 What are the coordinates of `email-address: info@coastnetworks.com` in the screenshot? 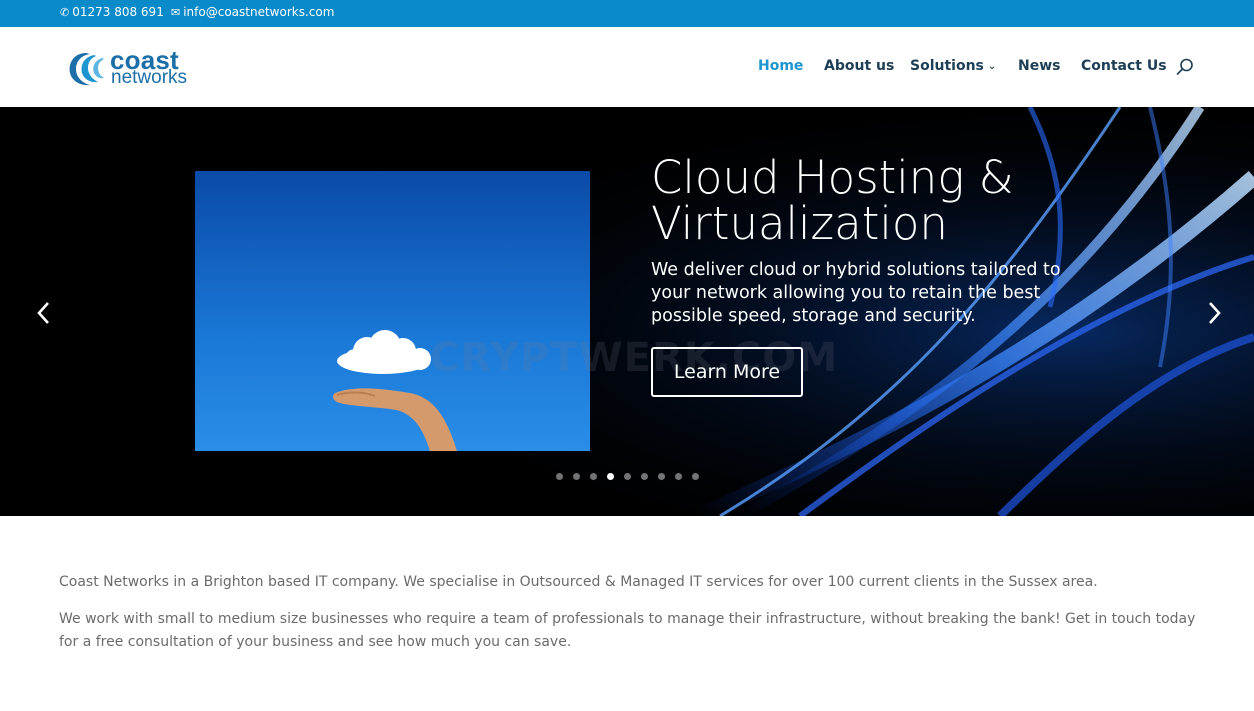 It's located at (259, 12).